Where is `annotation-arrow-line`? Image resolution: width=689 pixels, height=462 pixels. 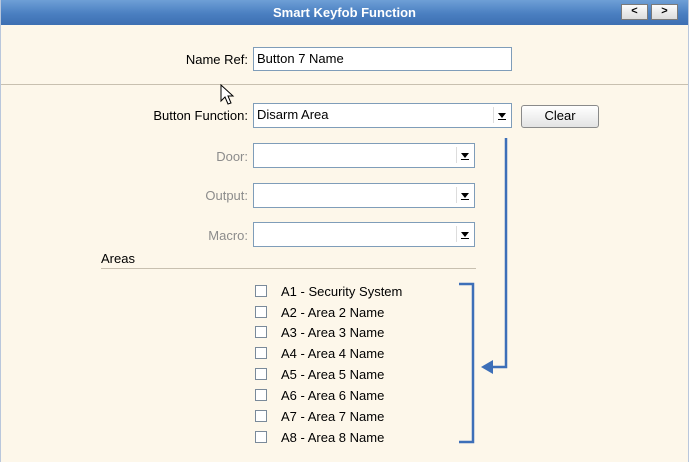 annotation-arrow-line is located at coordinates (498, 253).